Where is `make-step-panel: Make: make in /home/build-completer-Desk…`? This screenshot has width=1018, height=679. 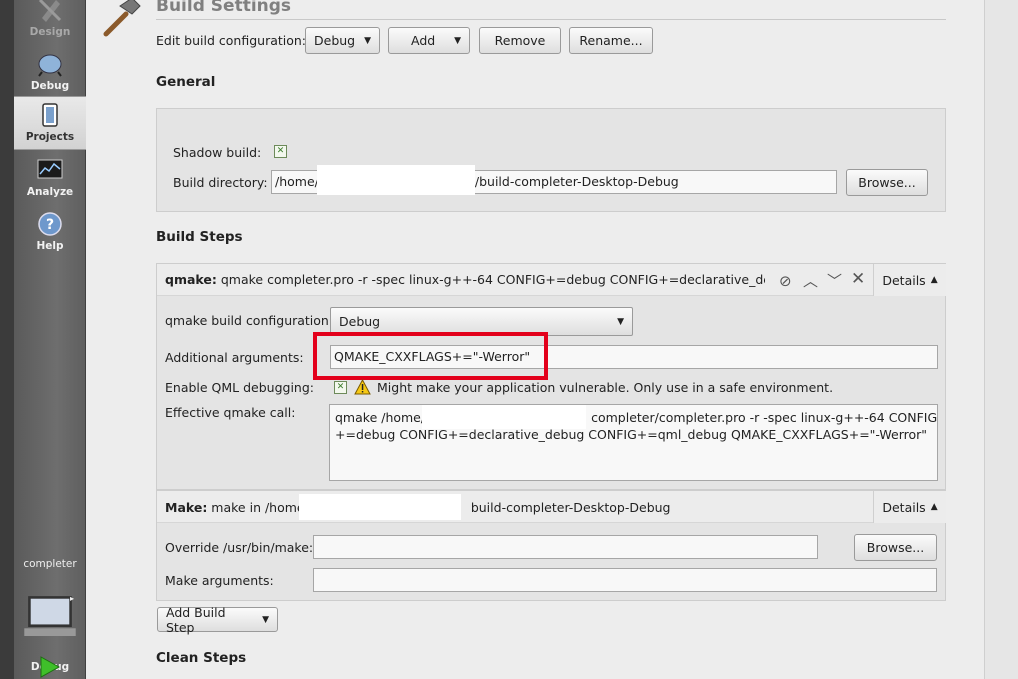 make-step-panel: Make: make in /home/build-completer-Desk… is located at coordinates (551, 545).